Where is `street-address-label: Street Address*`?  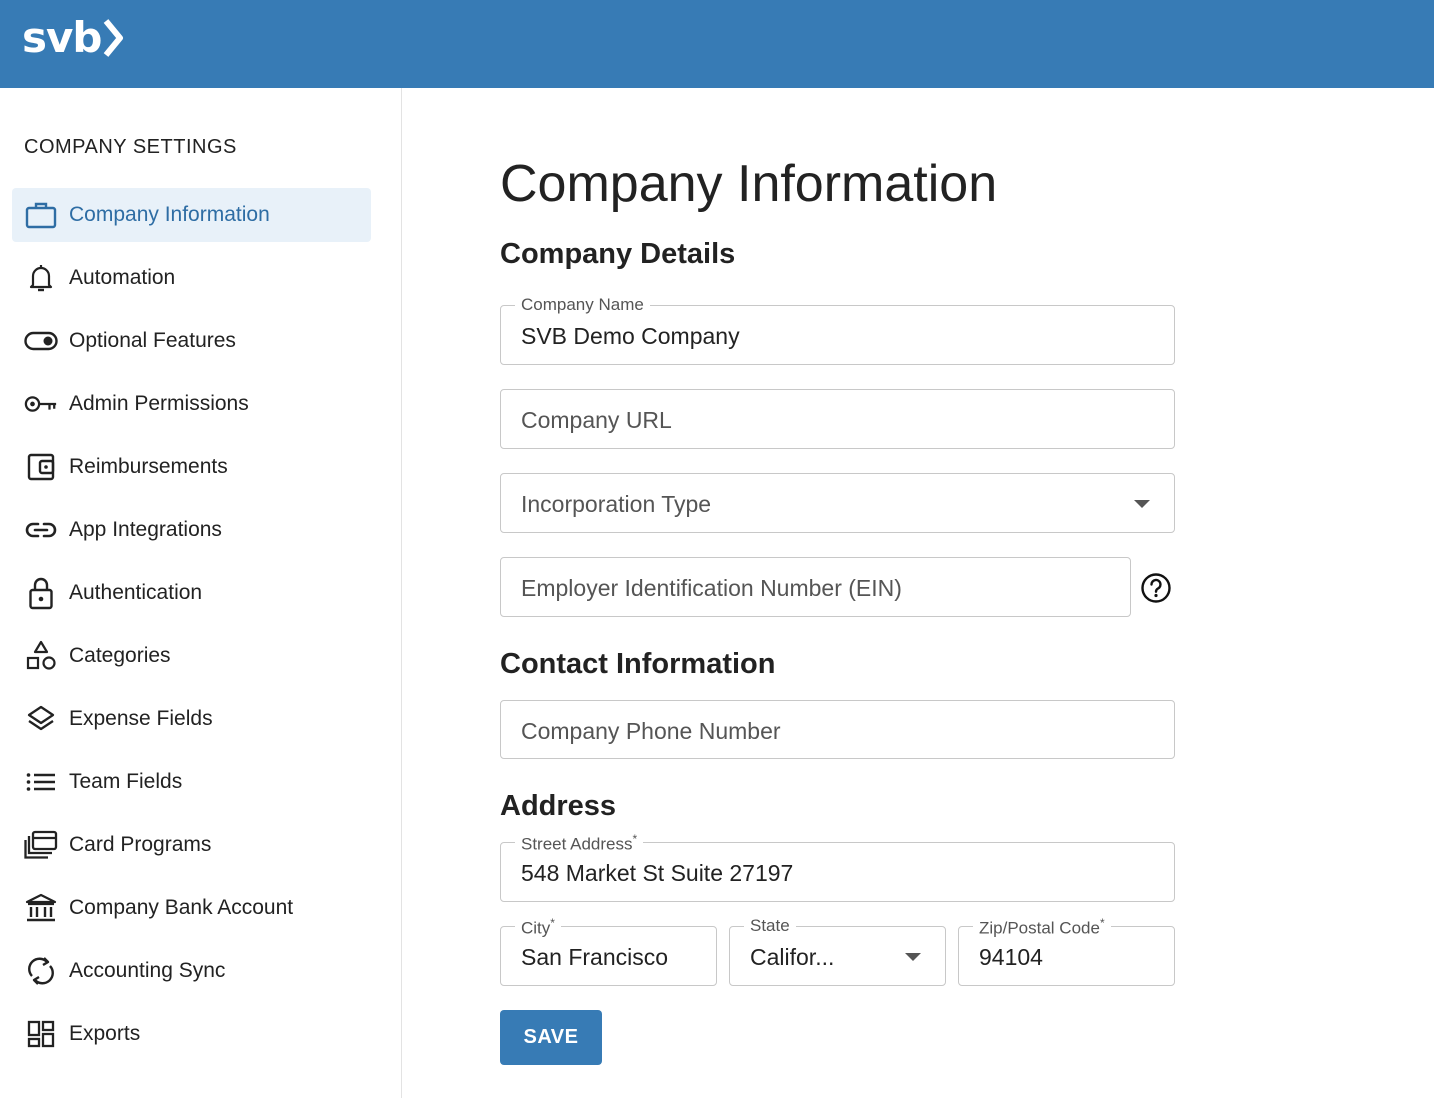
street-address-label: Street Address* is located at coordinates (579, 843).